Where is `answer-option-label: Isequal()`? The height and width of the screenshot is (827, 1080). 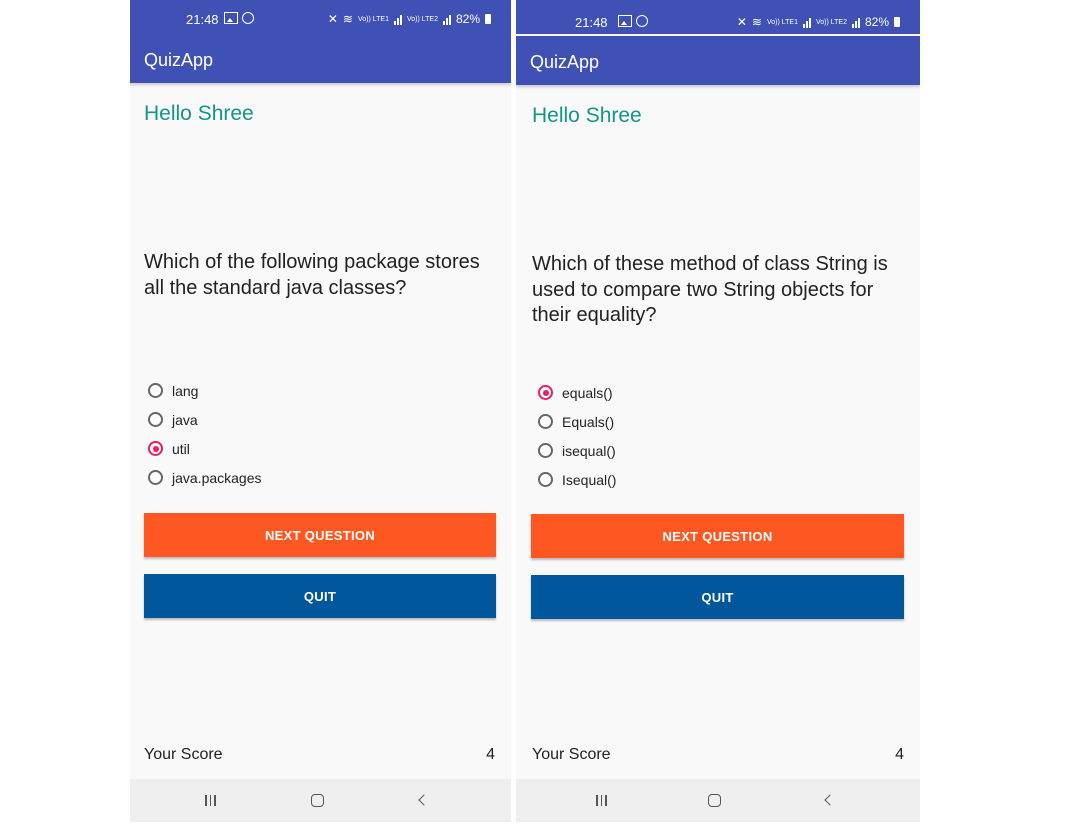
answer-option-label: Isequal() is located at coordinates (589, 479).